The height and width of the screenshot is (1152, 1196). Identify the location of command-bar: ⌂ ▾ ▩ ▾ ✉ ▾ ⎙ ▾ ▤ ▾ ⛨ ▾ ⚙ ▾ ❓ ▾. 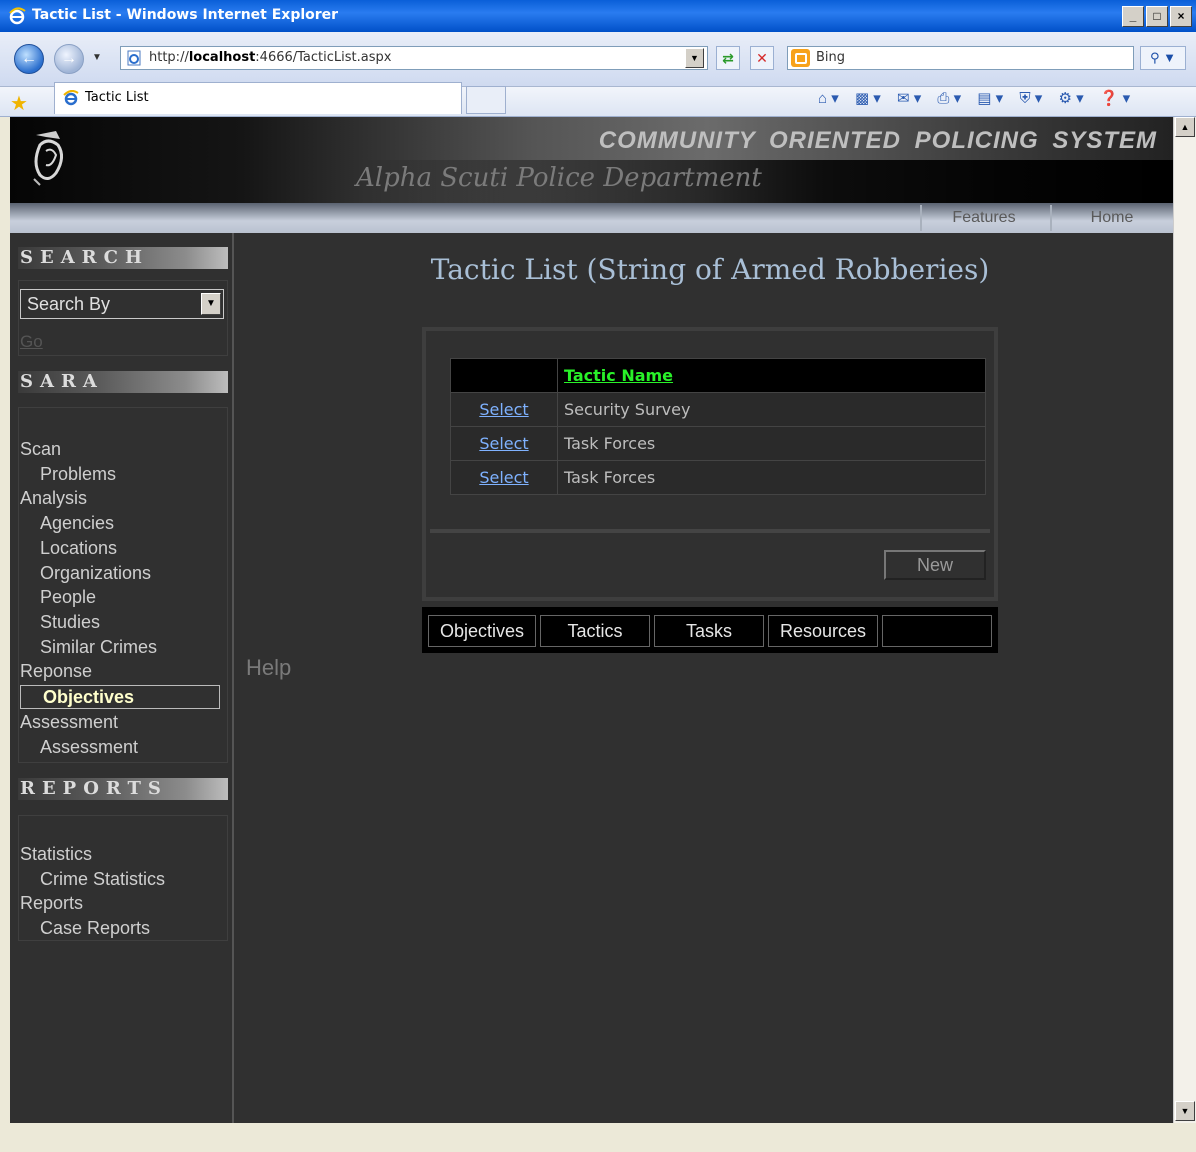
(980, 101).